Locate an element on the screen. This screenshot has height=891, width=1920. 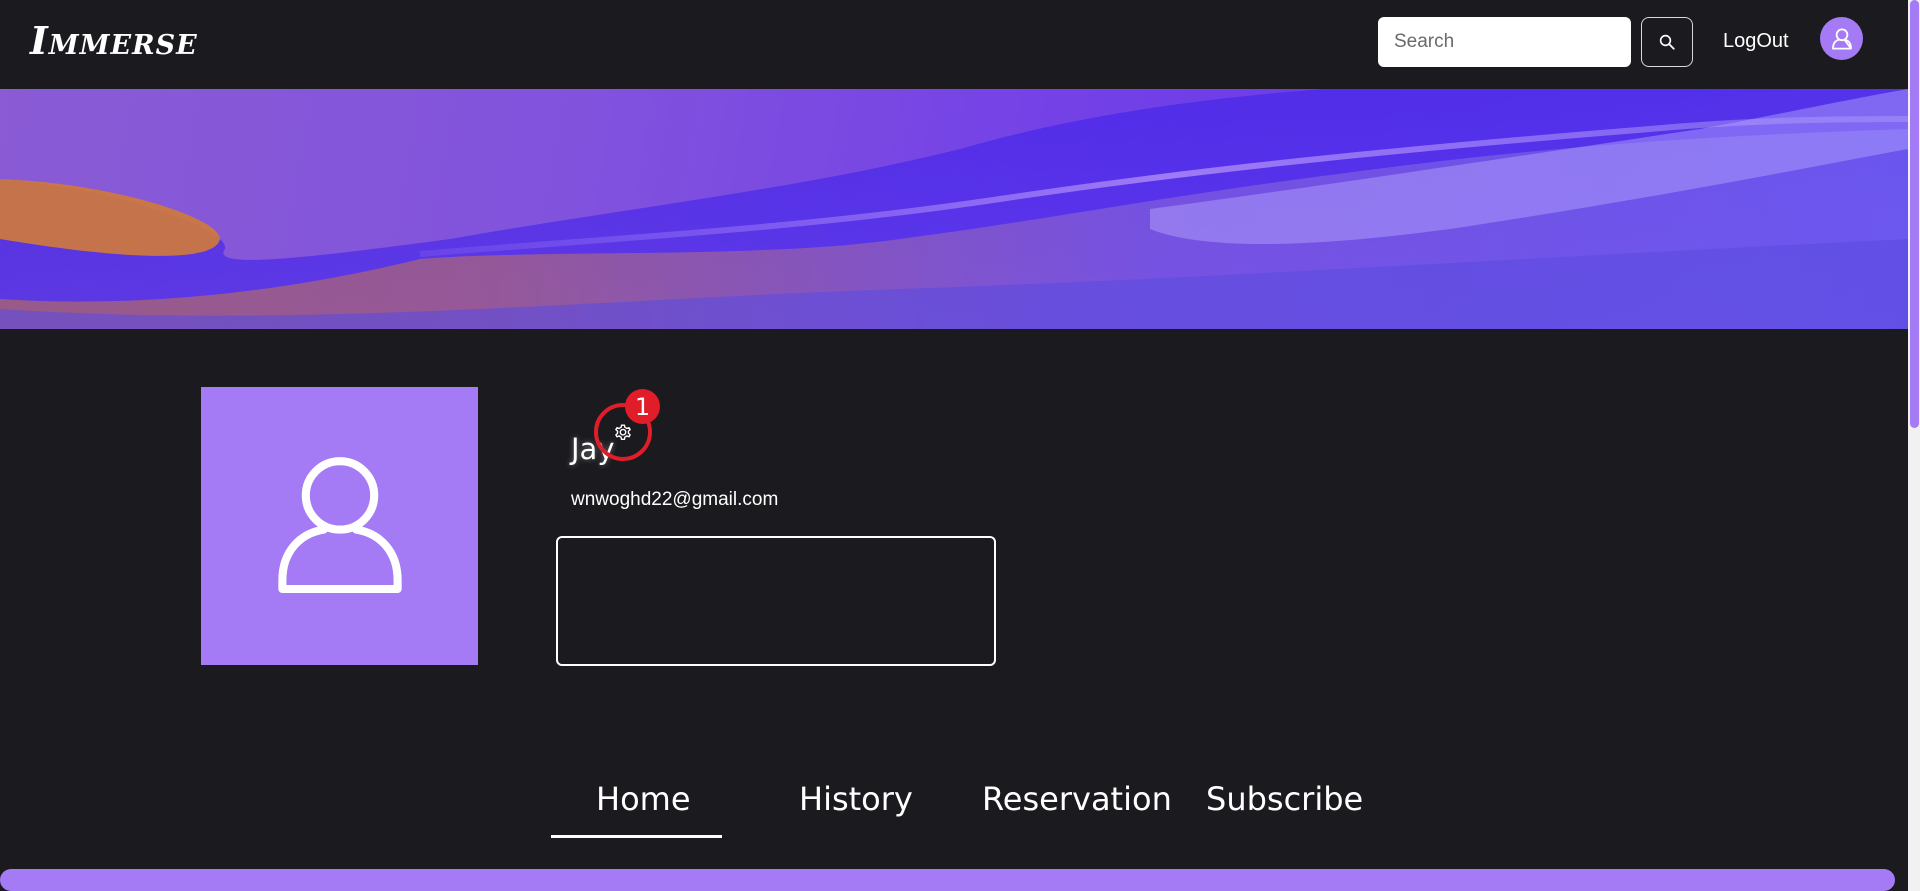
active-tab-indicator is located at coordinates (636, 836).